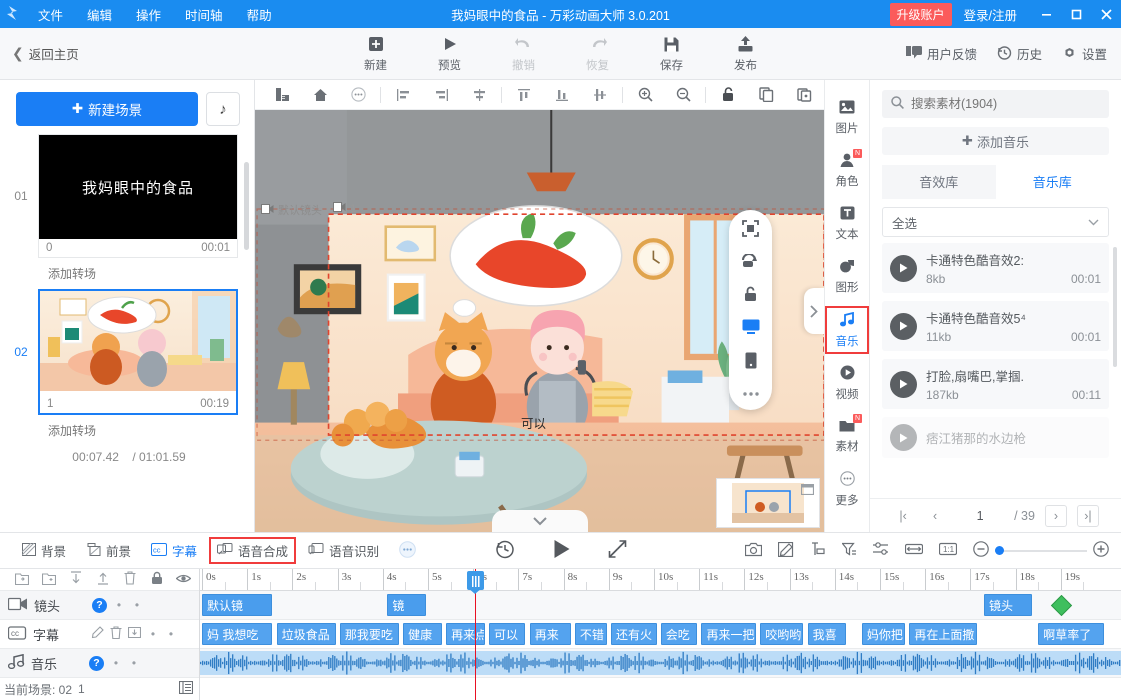 This screenshot has width=1121, height=700. Describe the element at coordinates (561, 550) in the screenshot. I see `play-button` at that location.